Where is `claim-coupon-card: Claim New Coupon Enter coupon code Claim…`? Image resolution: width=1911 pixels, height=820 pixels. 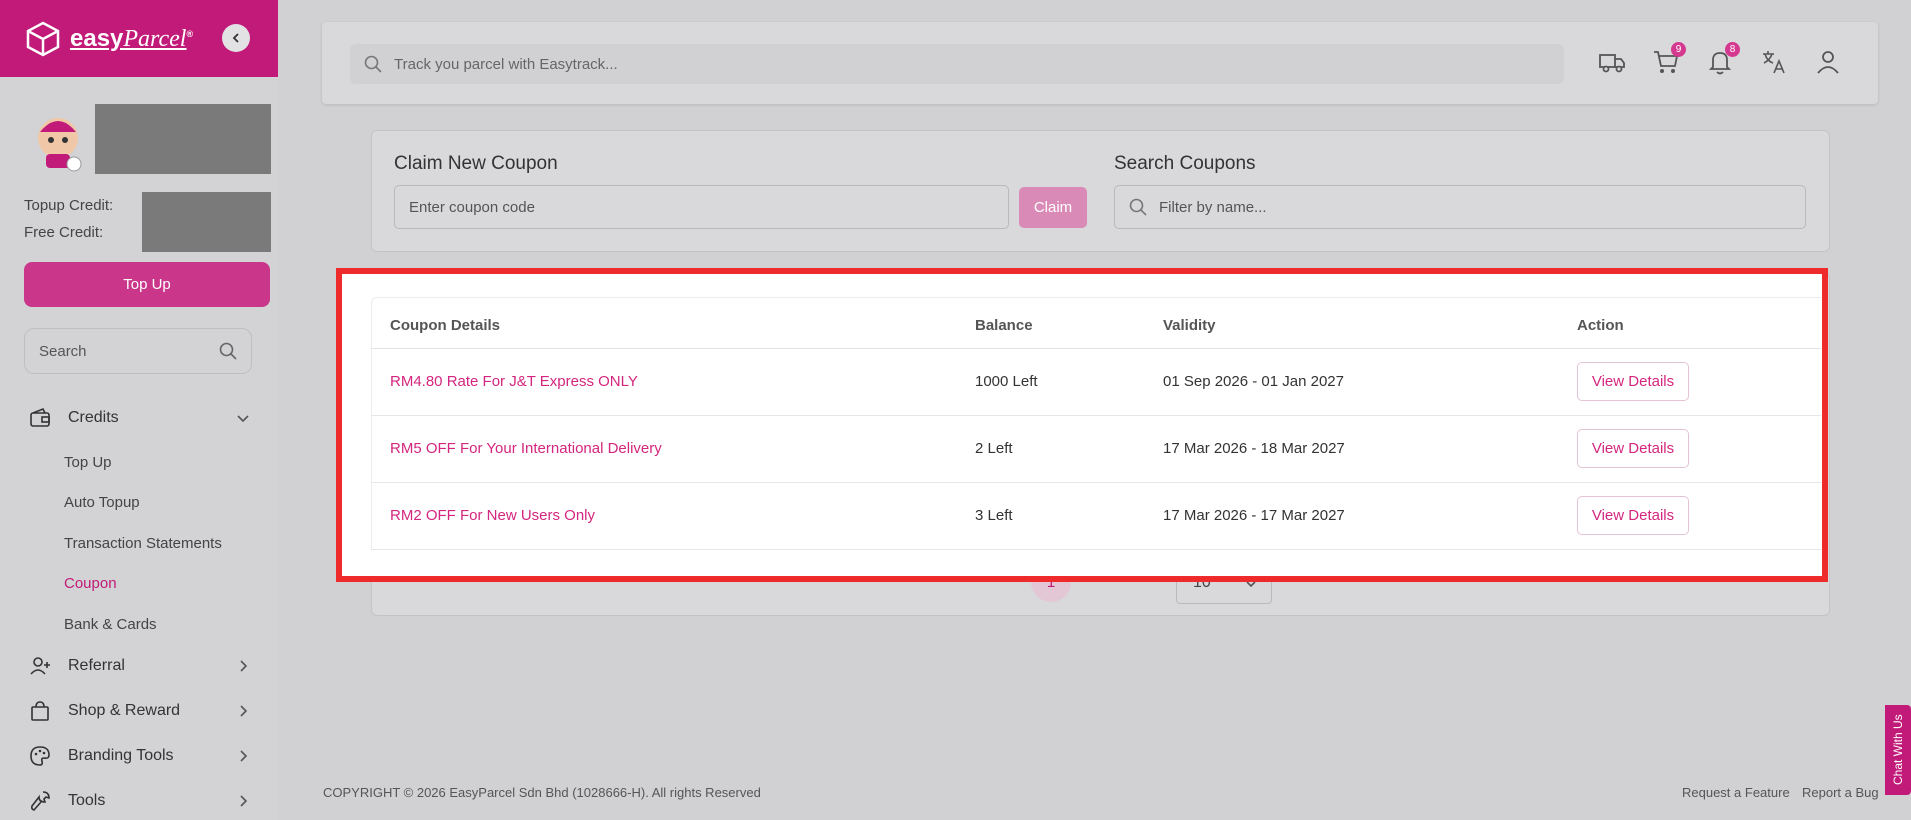
claim-coupon-card: Claim New Coupon Enter coupon code Claim… is located at coordinates (1100, 191).